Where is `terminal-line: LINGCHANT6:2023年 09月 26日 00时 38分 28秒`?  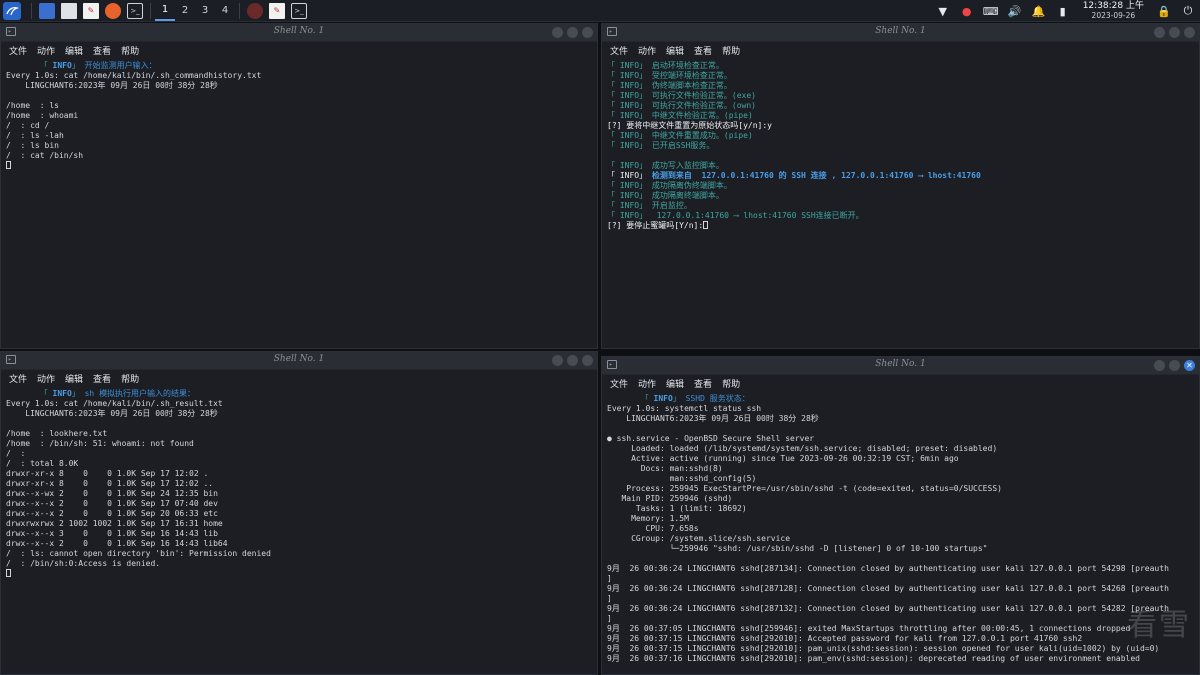 terminal-line: LINGCHANT6:2023年 09月 26日 00时 38分 28秒 is located at coordinates (900, 419).